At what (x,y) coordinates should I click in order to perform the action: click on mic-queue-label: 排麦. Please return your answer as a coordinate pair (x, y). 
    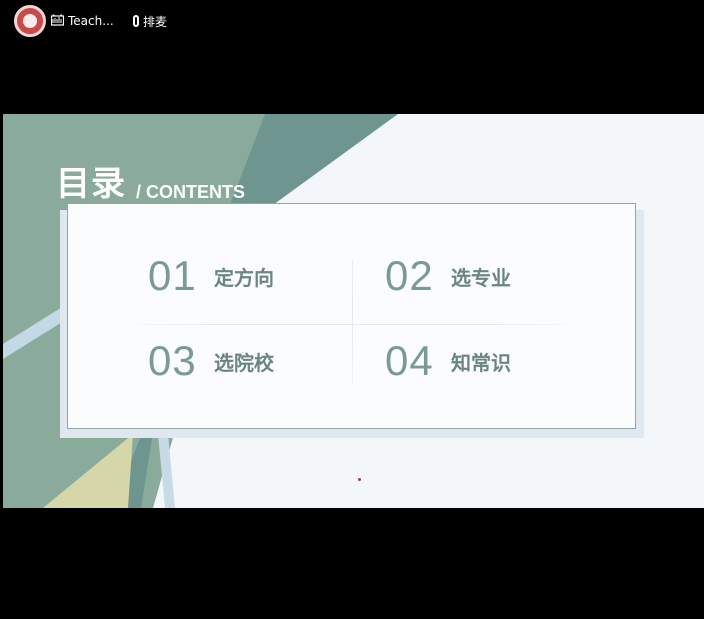
    Looking at the image, I should click on (155, 21).